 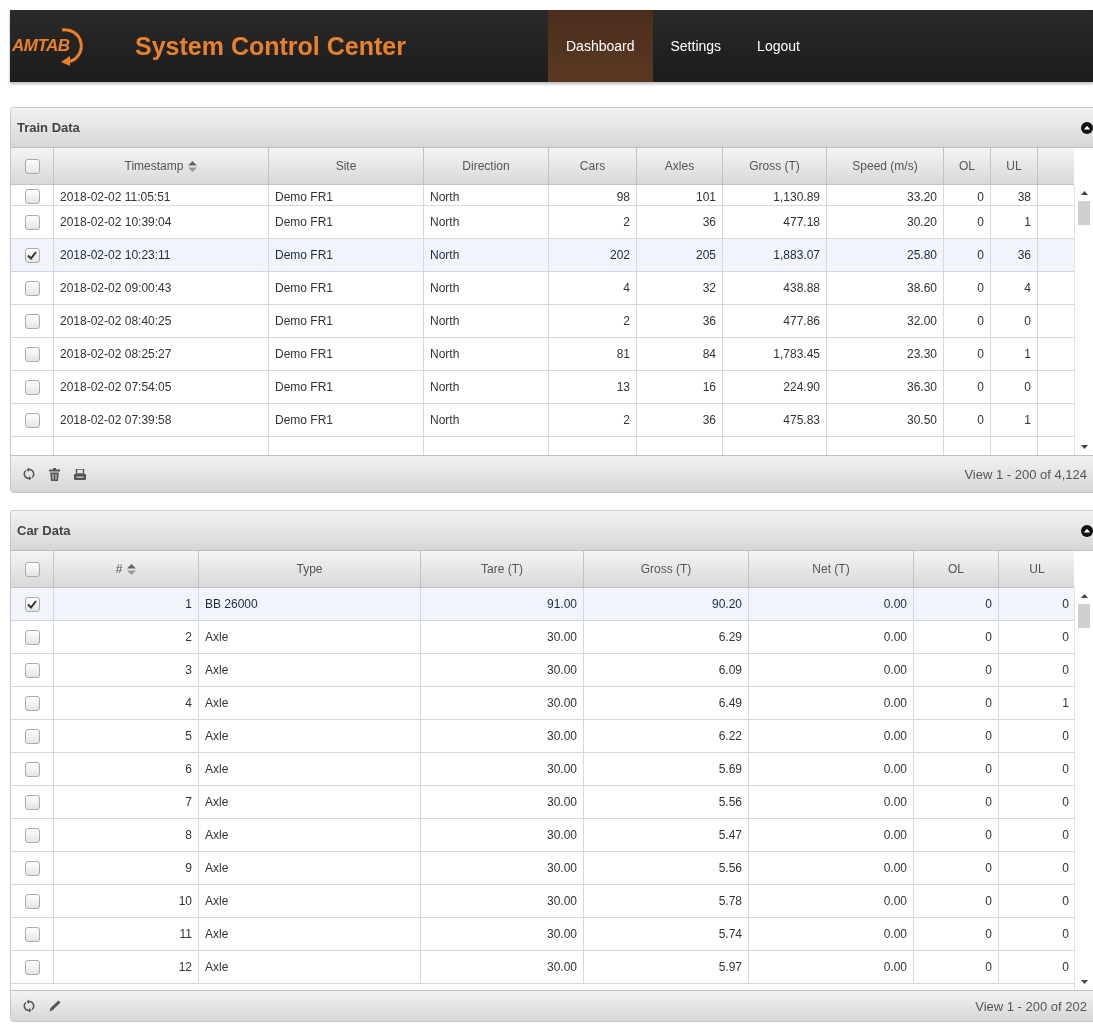 I want to click on table-row: 11 Axle 30.00 5.74 0.00 0 0, so click(x=543, y=934).